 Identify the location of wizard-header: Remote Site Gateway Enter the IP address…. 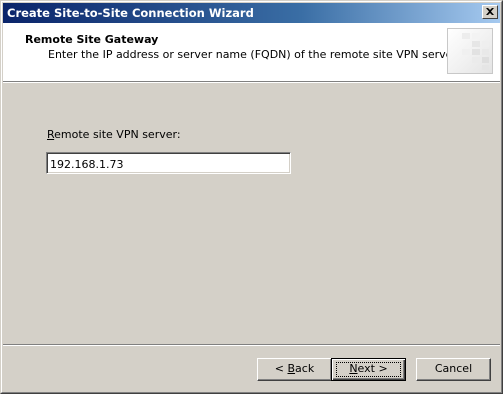
(251, 52).